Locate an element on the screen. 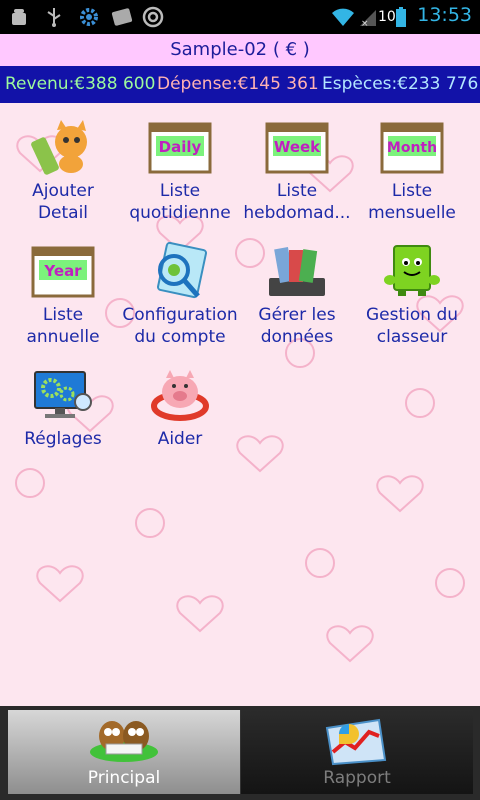 This screenshot has width=480, height=800. chart-tab-icon is located at coordinates (356, 742).